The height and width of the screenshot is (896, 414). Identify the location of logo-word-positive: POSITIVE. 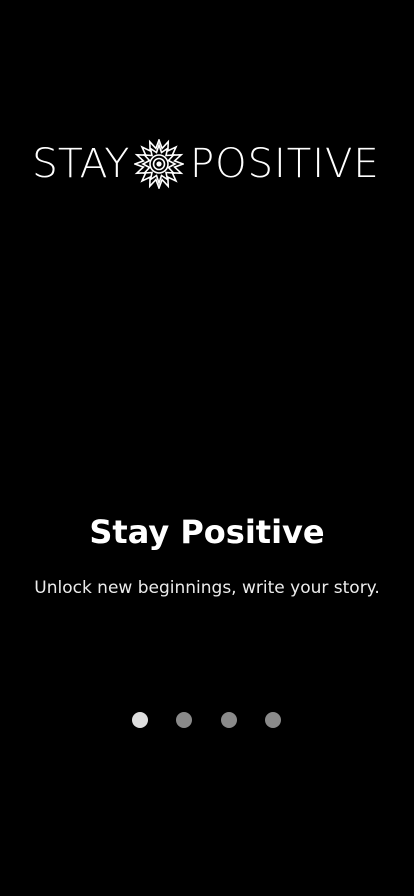
(285, 164).